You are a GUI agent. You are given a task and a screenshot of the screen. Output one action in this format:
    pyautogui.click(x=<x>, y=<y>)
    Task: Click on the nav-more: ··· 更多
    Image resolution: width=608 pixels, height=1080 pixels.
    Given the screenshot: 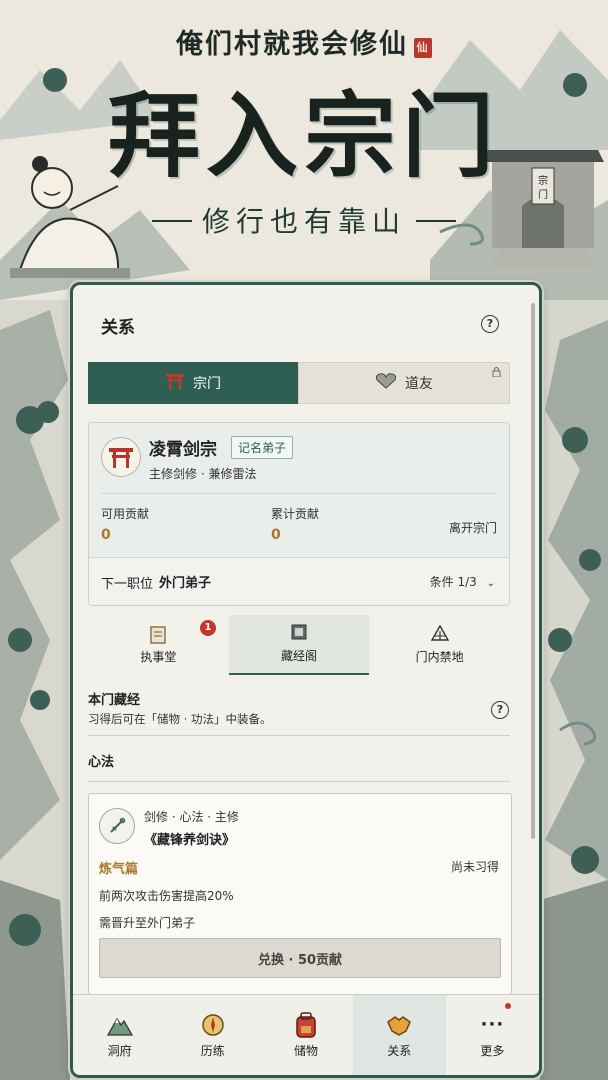 What is the action you would take?
    pyautogui.click(x=492, y=1035)
    